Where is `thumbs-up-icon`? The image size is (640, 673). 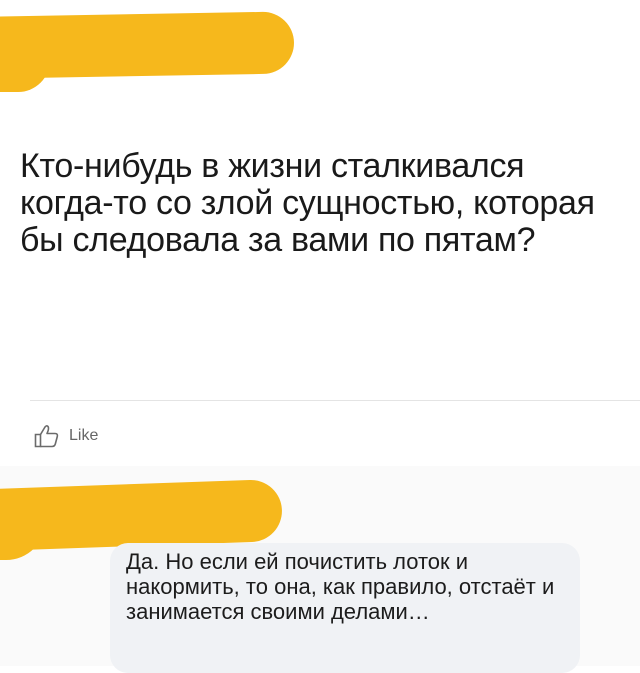 thumbs-up-icon is located at coordinates (47, 436).